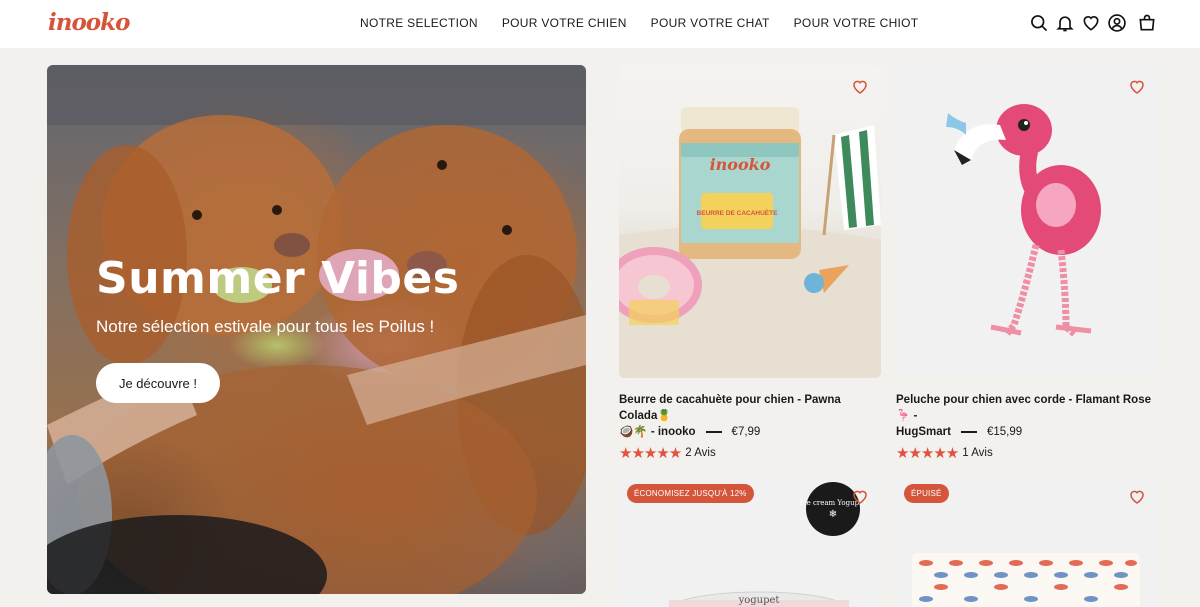  I want to click on jar-brand-text: inooko, so click(740, 164).